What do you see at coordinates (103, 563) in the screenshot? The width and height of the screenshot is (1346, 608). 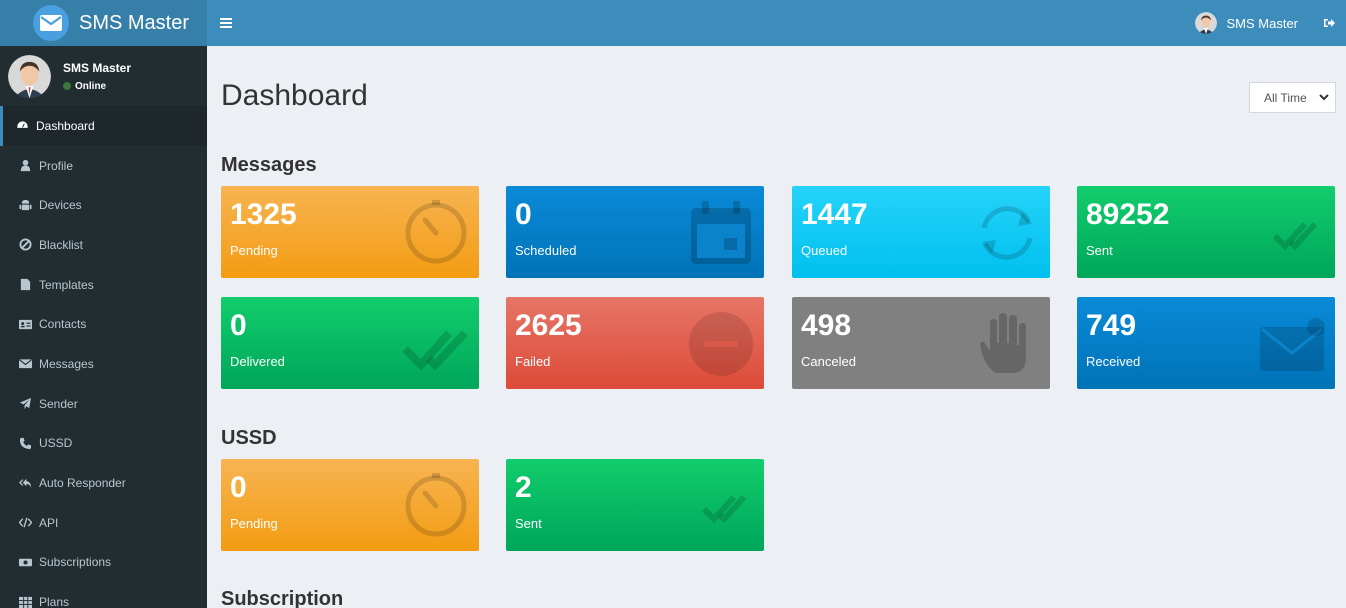 I see `sidebar-item-subscriptions: Subscriptions` at bounding box center [103, 563].